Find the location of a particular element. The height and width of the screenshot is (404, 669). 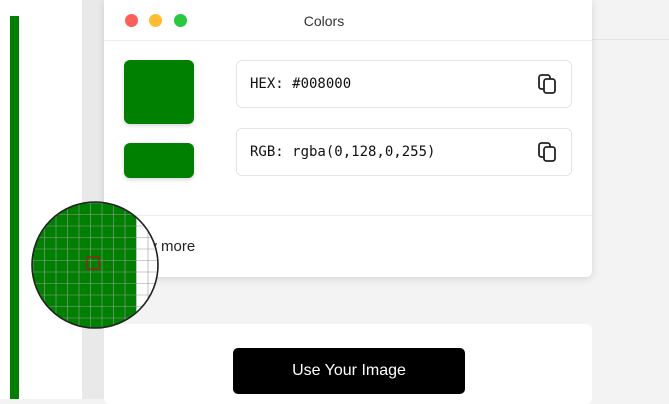

color-swatch-small is located at coordinates (159, 160).